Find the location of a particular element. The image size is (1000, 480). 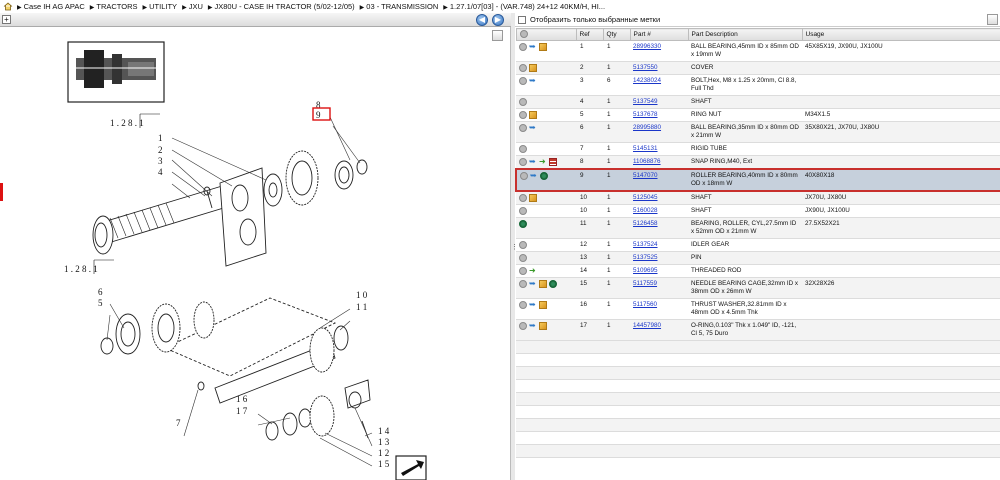

part-number-link: 5117560 is located at coordinates (645, 304).